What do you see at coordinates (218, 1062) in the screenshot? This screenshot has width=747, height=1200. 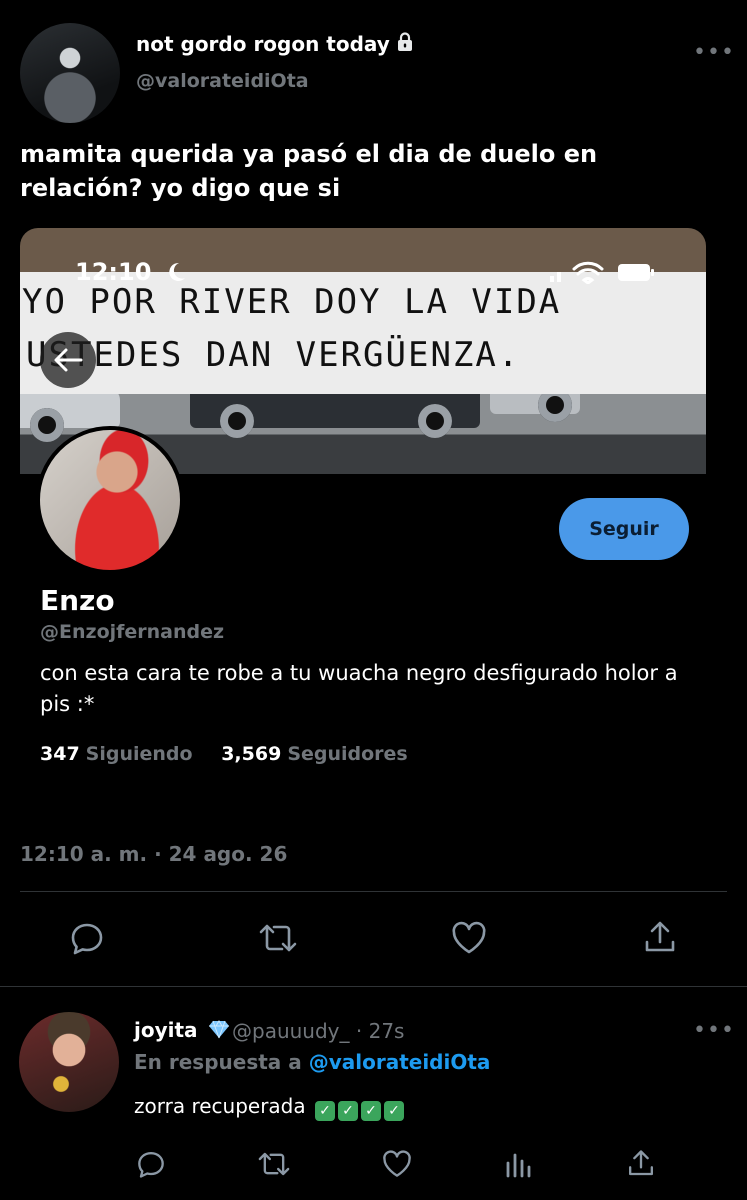 I see `replying-to-label: En respuesta a` at bounding box center [218, 1062].